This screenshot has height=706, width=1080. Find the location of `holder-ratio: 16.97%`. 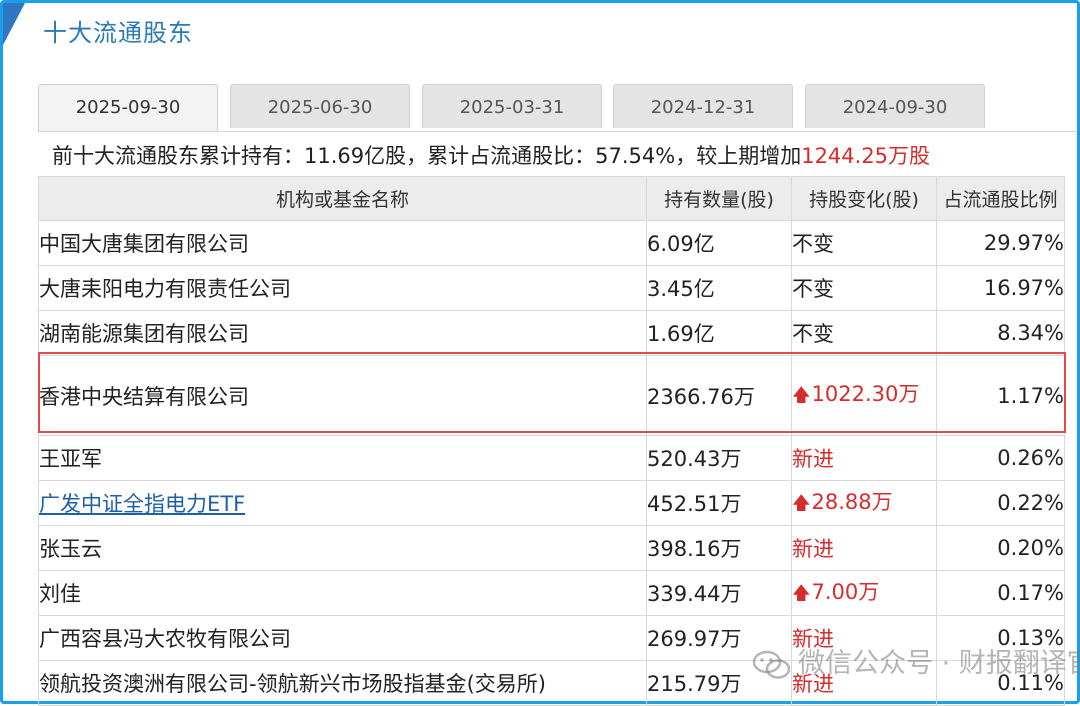

holder-ratio: 16.97% is located at coordinates (1000, 288).